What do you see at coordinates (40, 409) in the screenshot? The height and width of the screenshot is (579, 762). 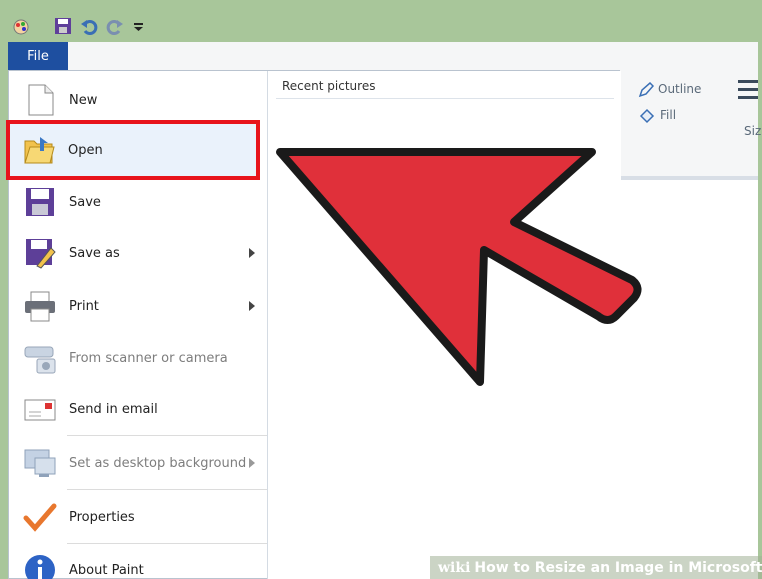 I see `email-icon` at bounding box center [40, 409].